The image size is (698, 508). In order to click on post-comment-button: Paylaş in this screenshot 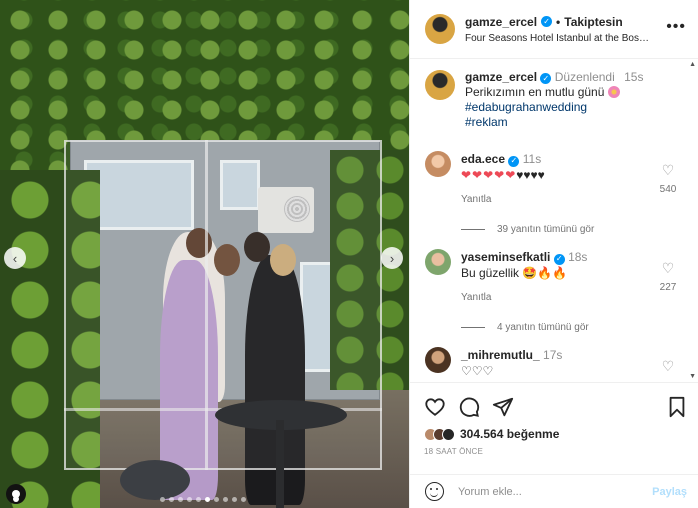, I will do `click(669, 492)`.